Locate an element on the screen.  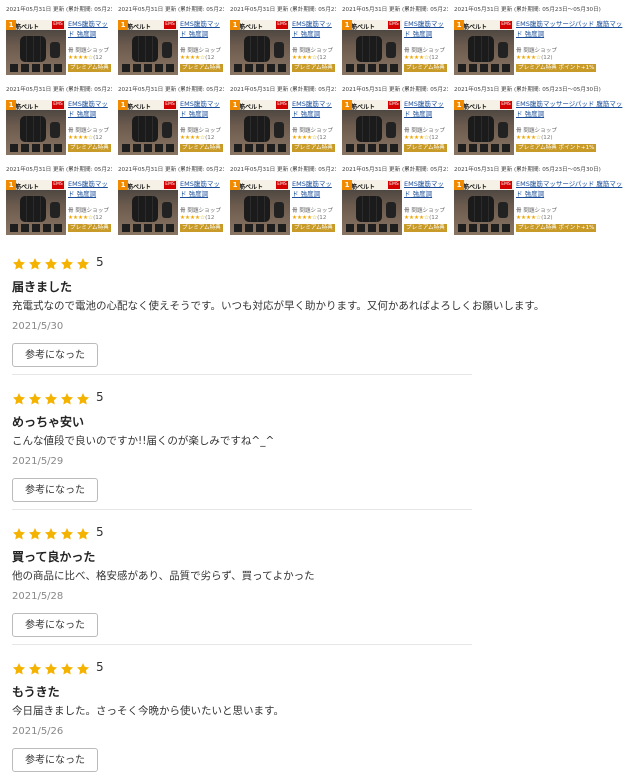
review-date: 2021/5/30 is located at coordinates (38, 326).